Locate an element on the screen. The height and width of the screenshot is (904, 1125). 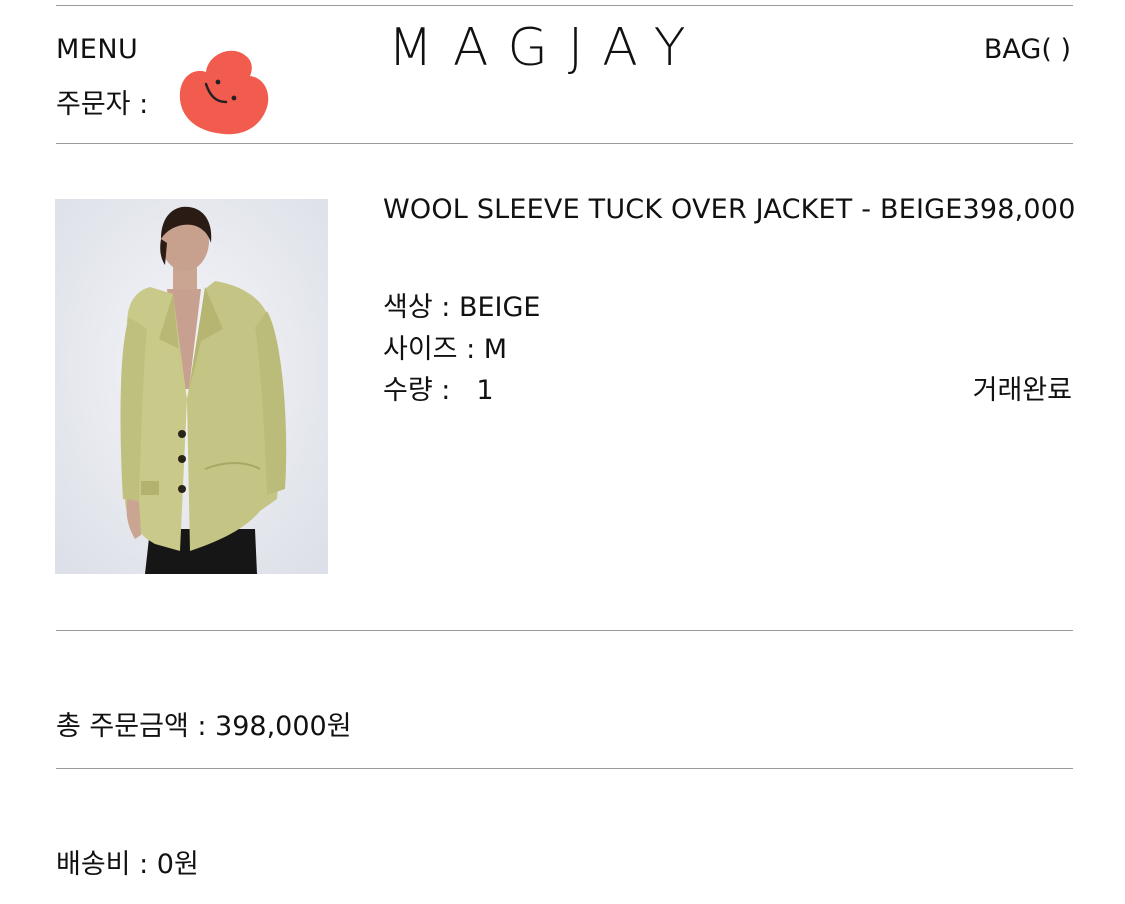
brand-logo: MAGJAY is located at coordinates (547, 48).